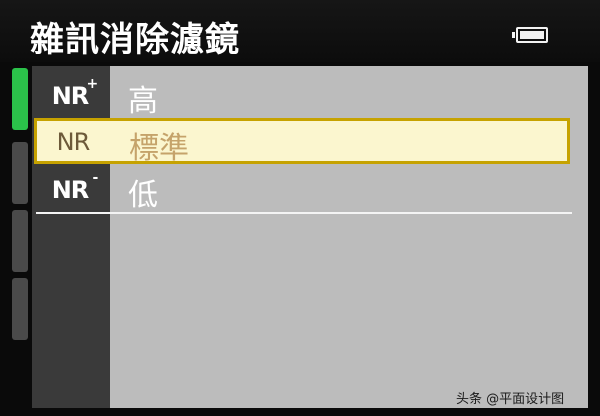 The image size is (600, 416). I want to click on menu-item-label: 高, so click(143, 101).